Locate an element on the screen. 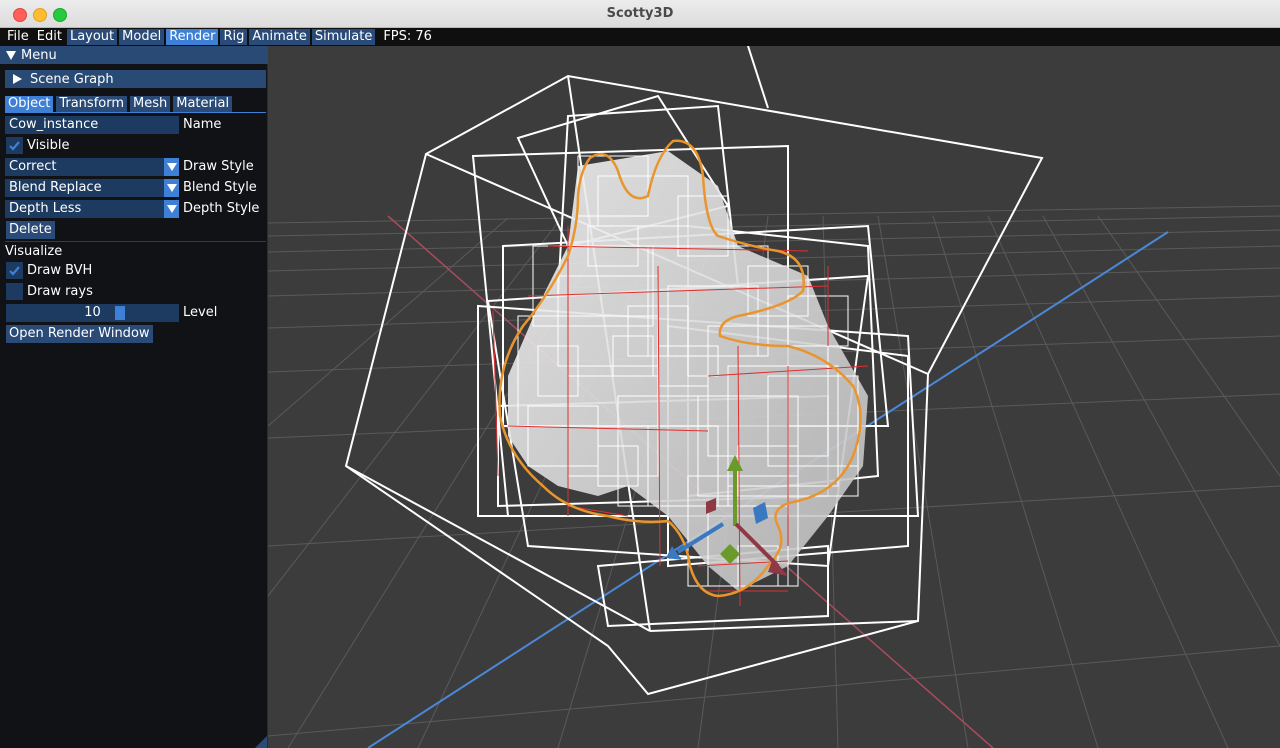 This screenshot has height=748, width=1280. blend-style-value: Blend Replace is located at coordinates (55, 187).